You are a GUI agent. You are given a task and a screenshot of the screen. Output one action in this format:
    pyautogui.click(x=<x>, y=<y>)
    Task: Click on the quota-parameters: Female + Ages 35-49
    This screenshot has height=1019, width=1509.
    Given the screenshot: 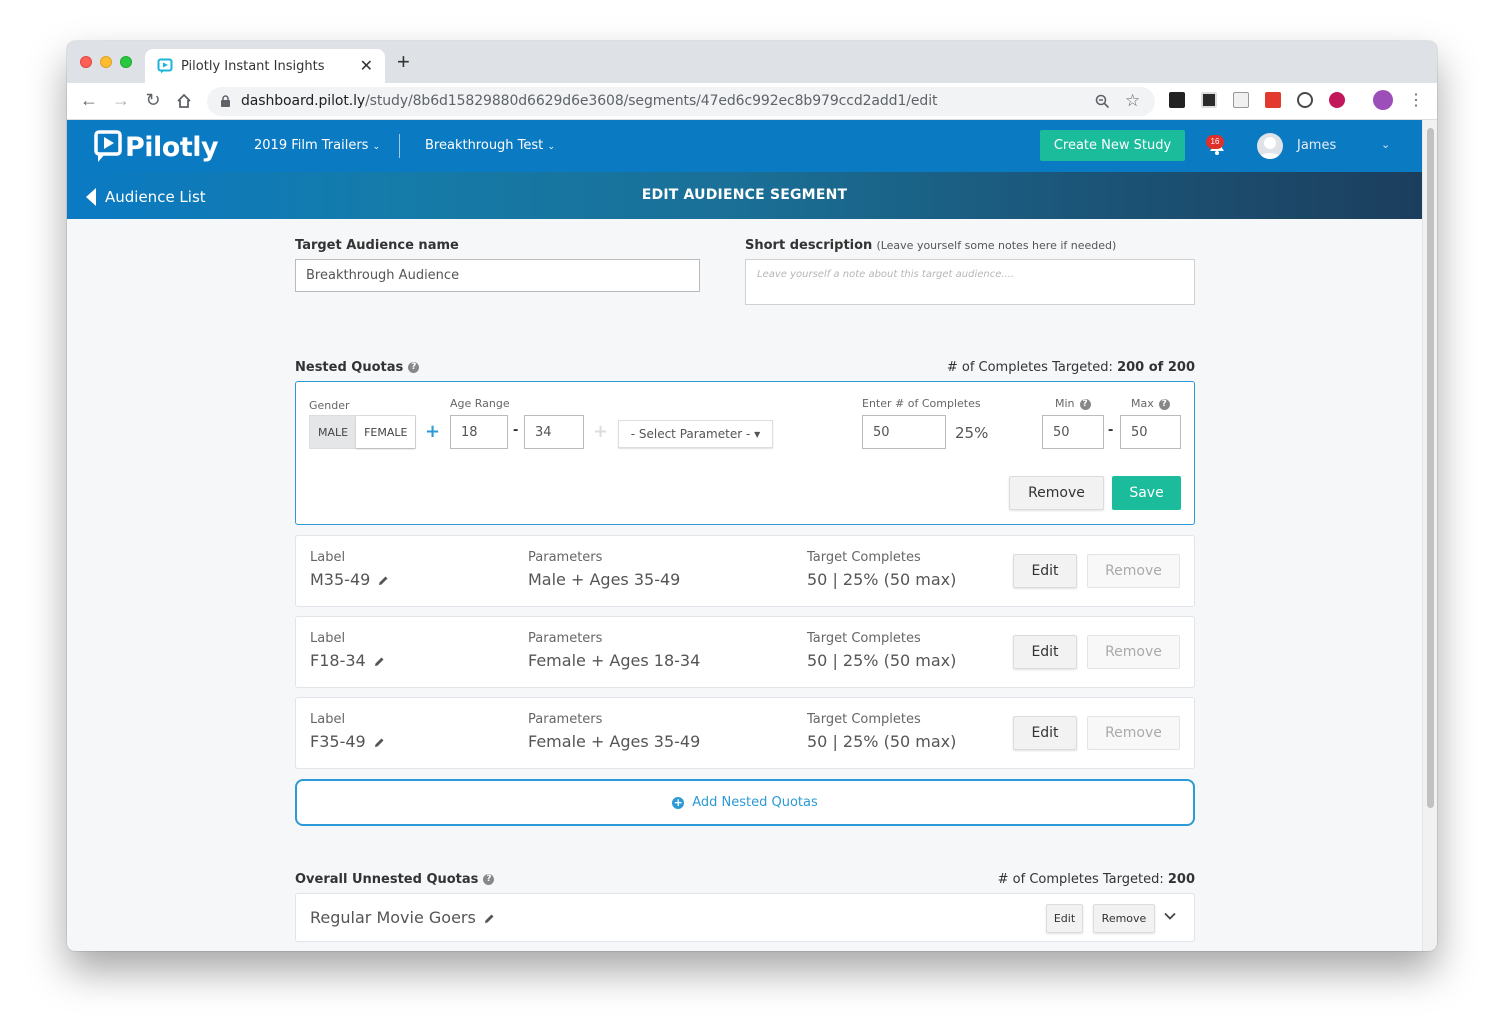 What is the action you would take?
    pyautogui.click(x=614, y=741)
    